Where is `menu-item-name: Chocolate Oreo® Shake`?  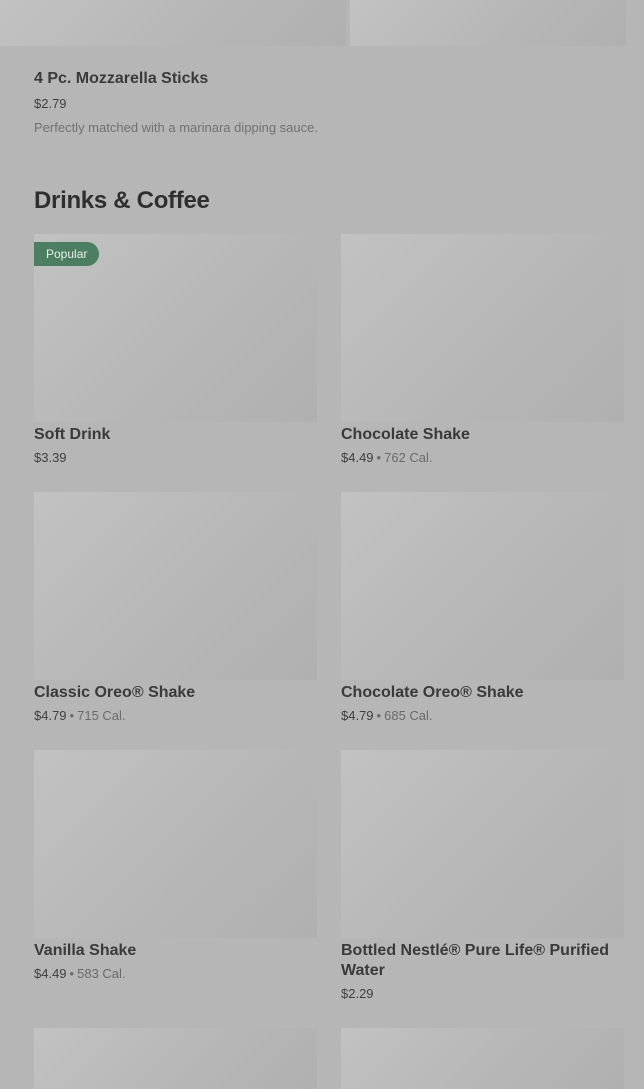
menu-item-name: Chocolate Oreo® Shake is located at coordinates (482, 693).